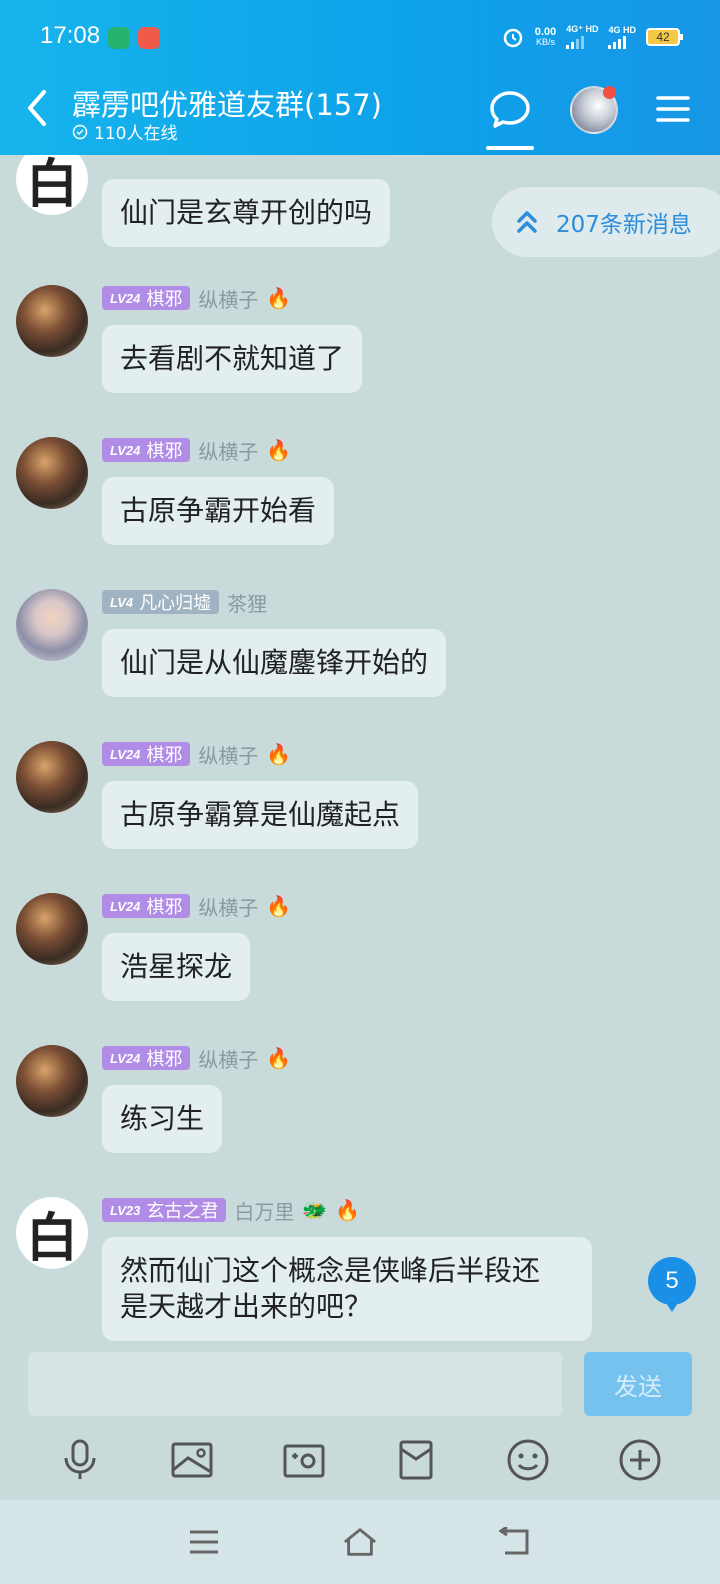 This screenshot has height=1584, width=720. I want to click on red-packet-icon, so click(416, 1460).